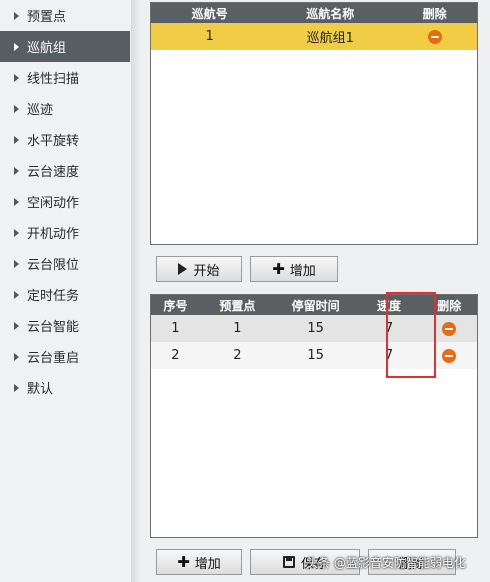  I want to click on play-icon, so click(183, 269).